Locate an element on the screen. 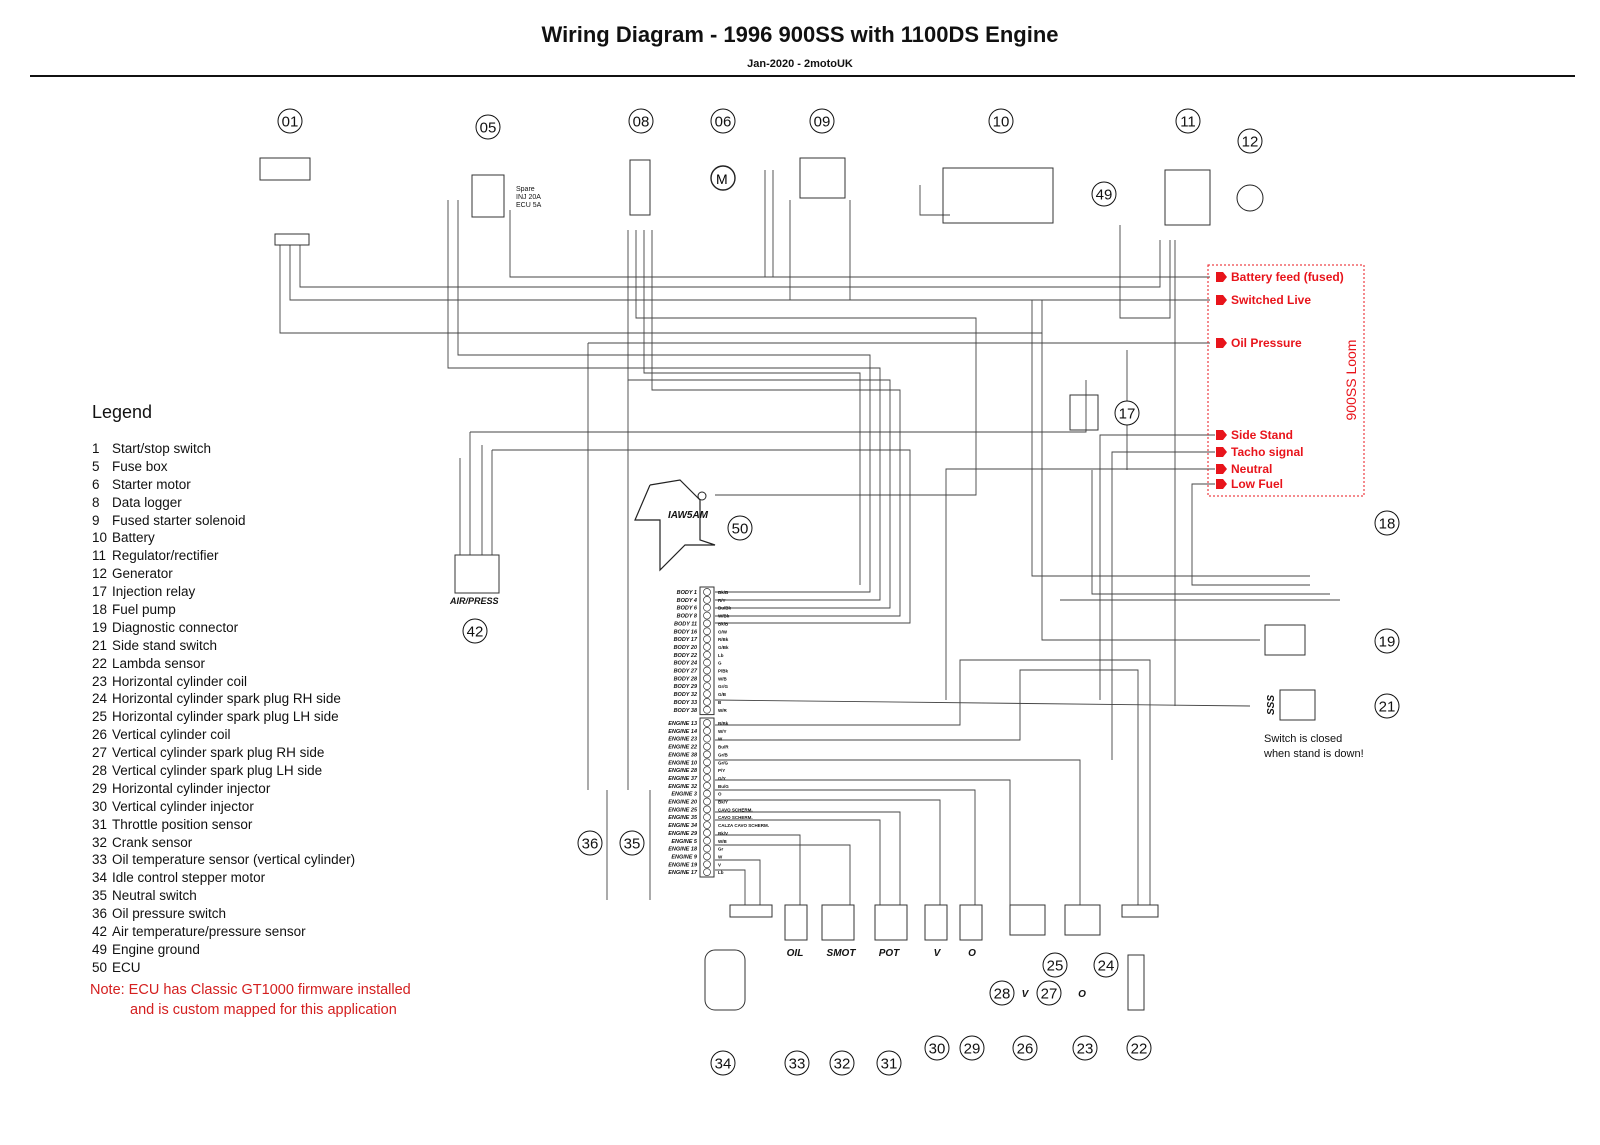 This screenshot has height=1145, width=1600. component-number: 32 is located at coordinates (842, 1064).